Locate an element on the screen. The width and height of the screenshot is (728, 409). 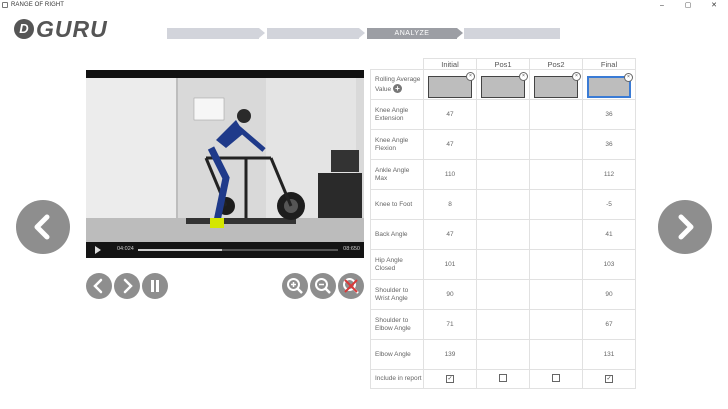
logo-wordmark: GURU is located at coordinates (72, 29).